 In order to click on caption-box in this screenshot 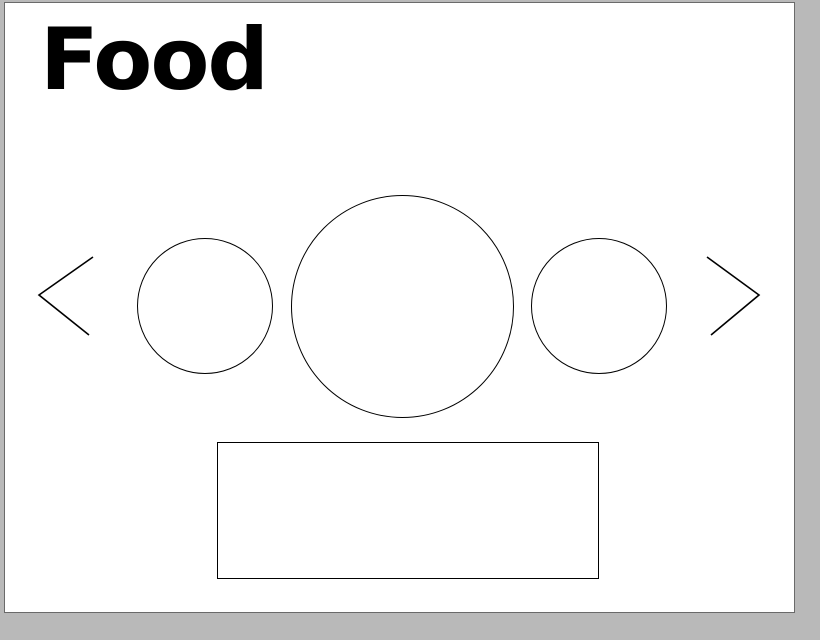, I will do `click(408, 510)`.